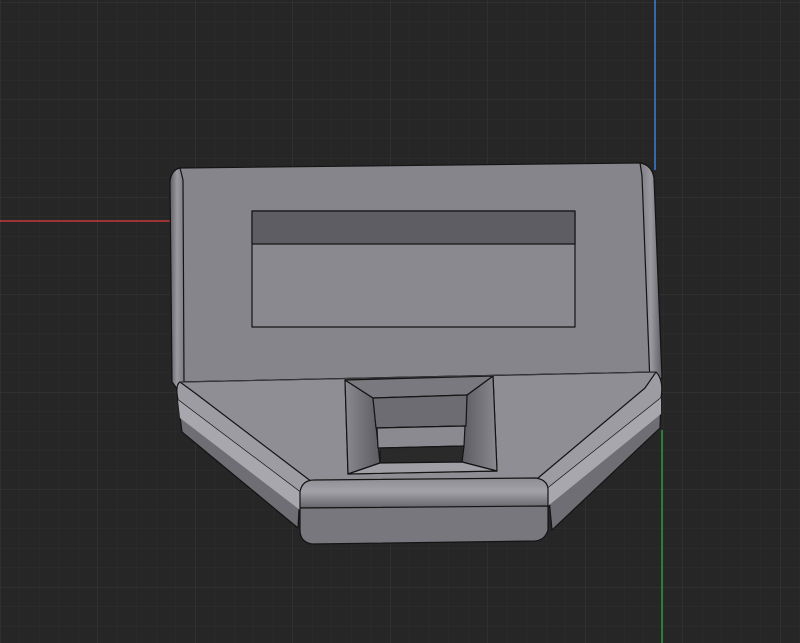  What do you see at coordinates (413, 227) in the screenshot?
I see `label-recess-shadow` at bounding box center [413, 227].